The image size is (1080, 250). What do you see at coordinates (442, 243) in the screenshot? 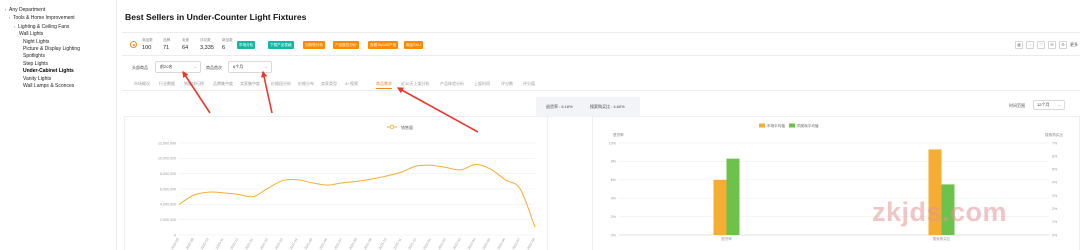
I see `x-tick-label: 2022-02` at bounding box center [442, 243].